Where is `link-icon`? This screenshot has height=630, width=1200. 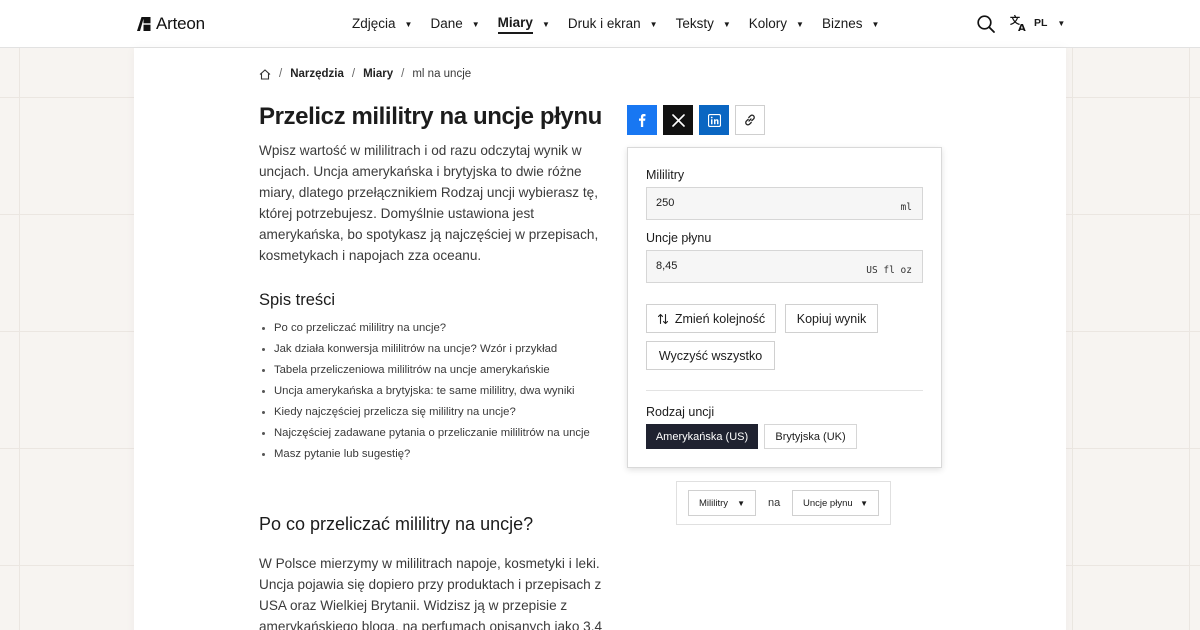 link-icon is located at coordinates (750, 120).